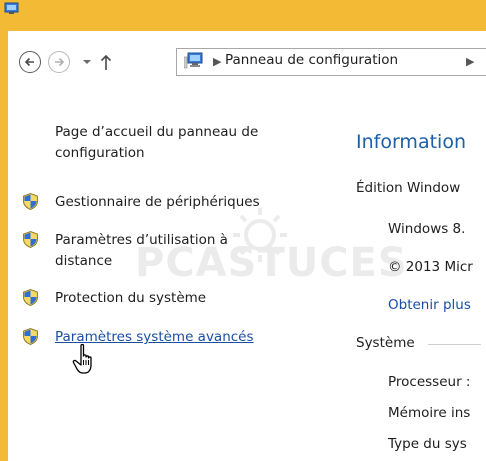  I want to click on system-window-icon, so click(11, 8).